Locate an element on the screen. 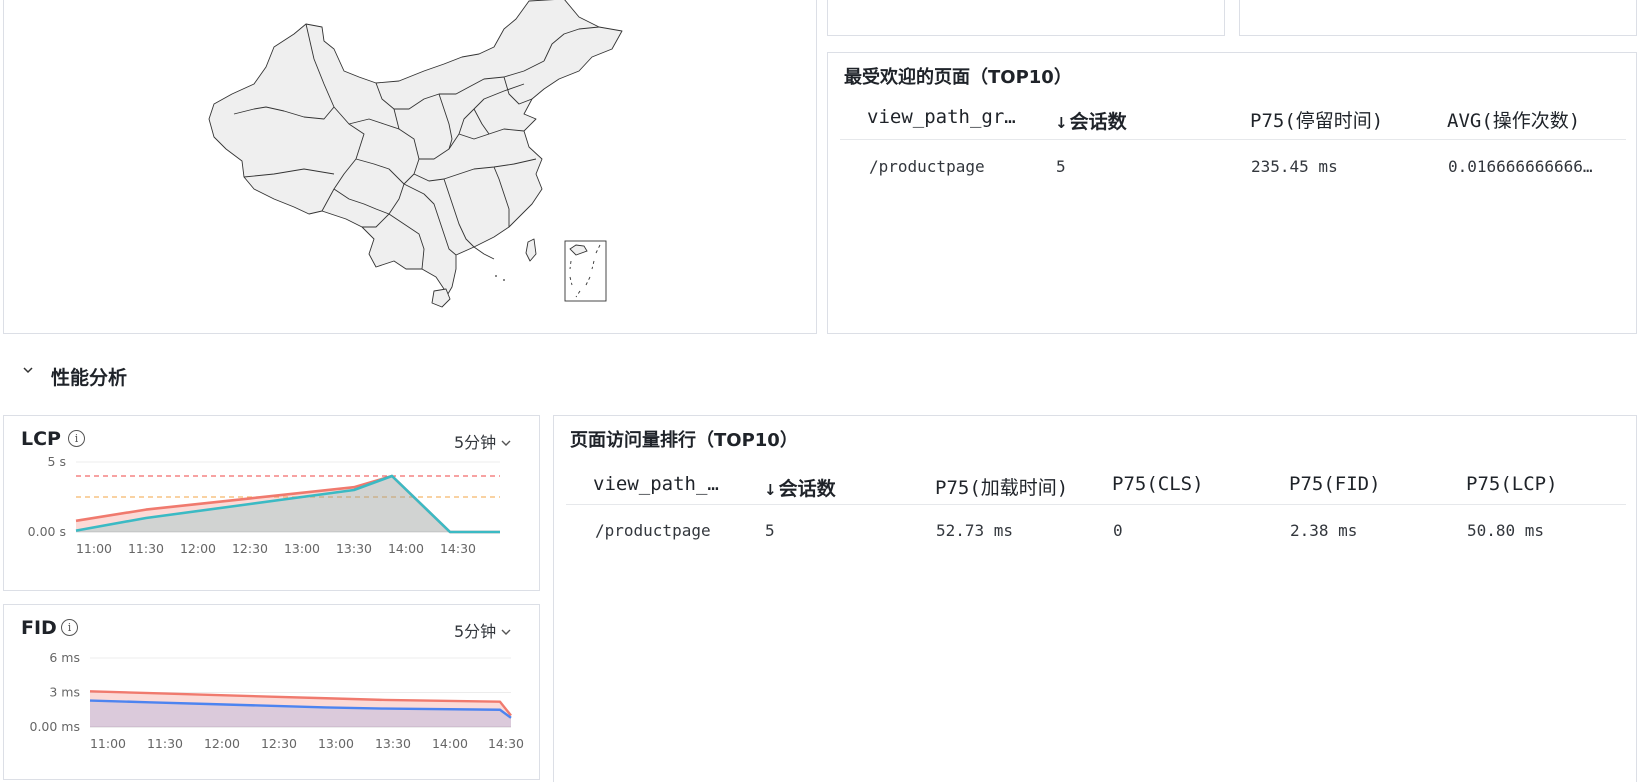 This screenshot has height=782, width=1641. lcp-series-teal-area is located at coordinates (288, 504).